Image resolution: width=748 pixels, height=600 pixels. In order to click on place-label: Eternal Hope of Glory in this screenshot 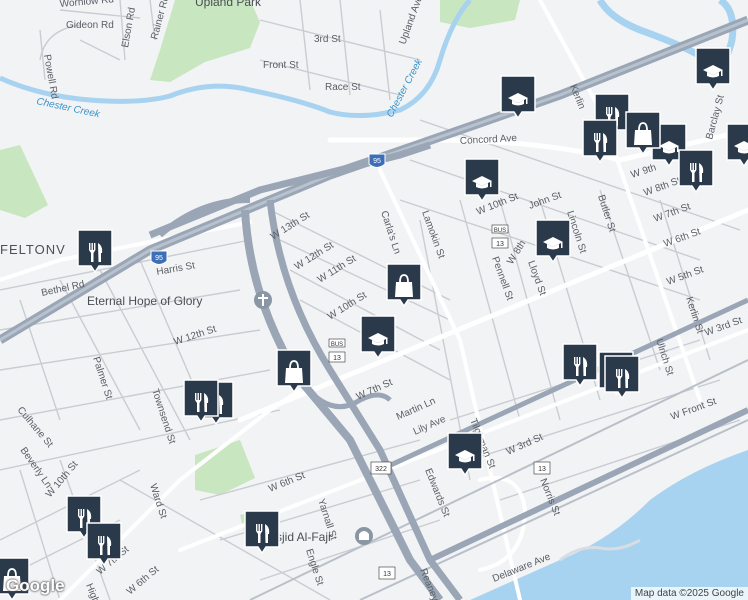, I will do `click(144, 301)`.